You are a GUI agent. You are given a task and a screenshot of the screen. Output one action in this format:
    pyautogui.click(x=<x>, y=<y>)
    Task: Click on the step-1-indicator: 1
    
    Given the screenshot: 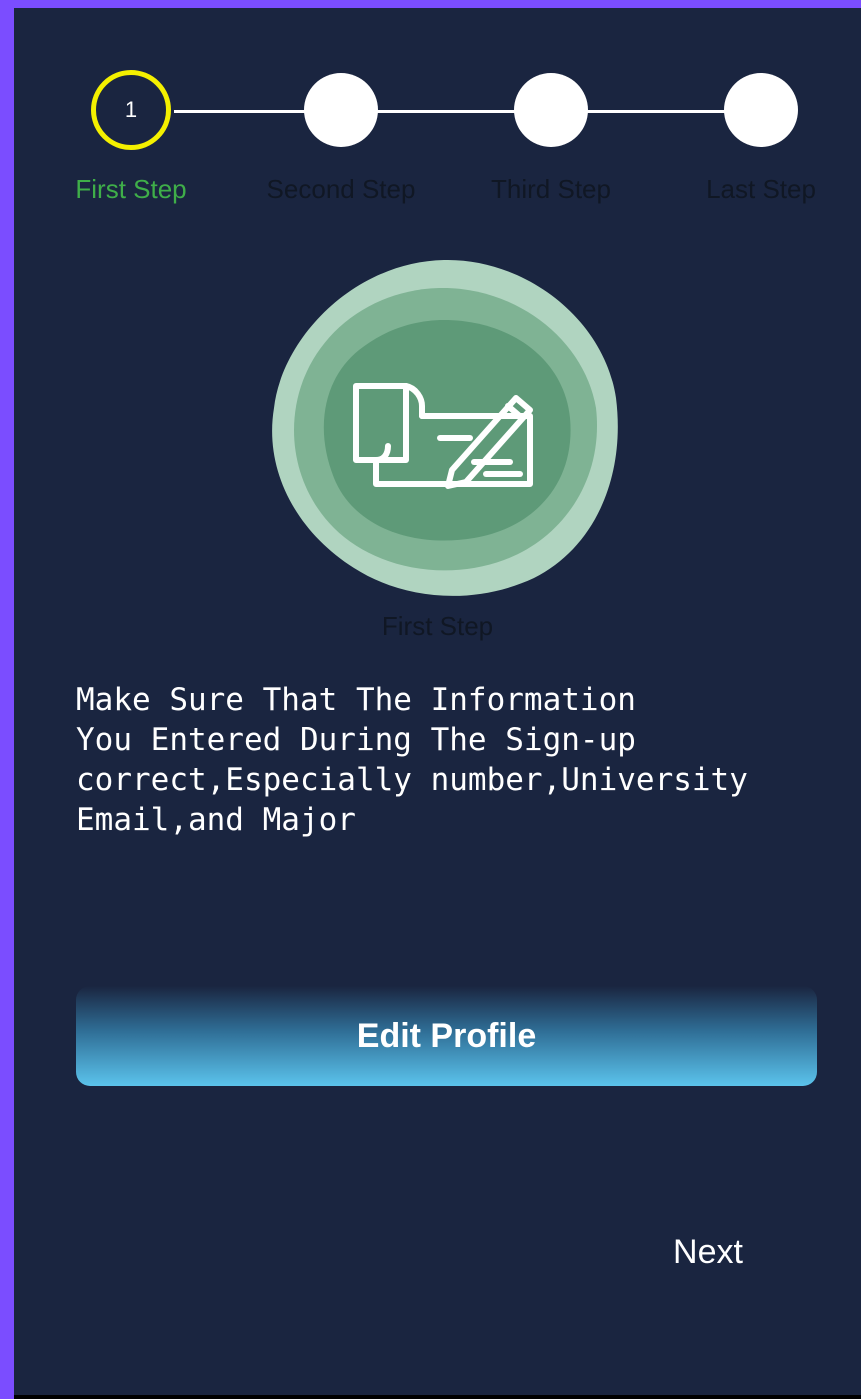 What is the action you would take?
    pyautogui.click(x=131, y=110)
    